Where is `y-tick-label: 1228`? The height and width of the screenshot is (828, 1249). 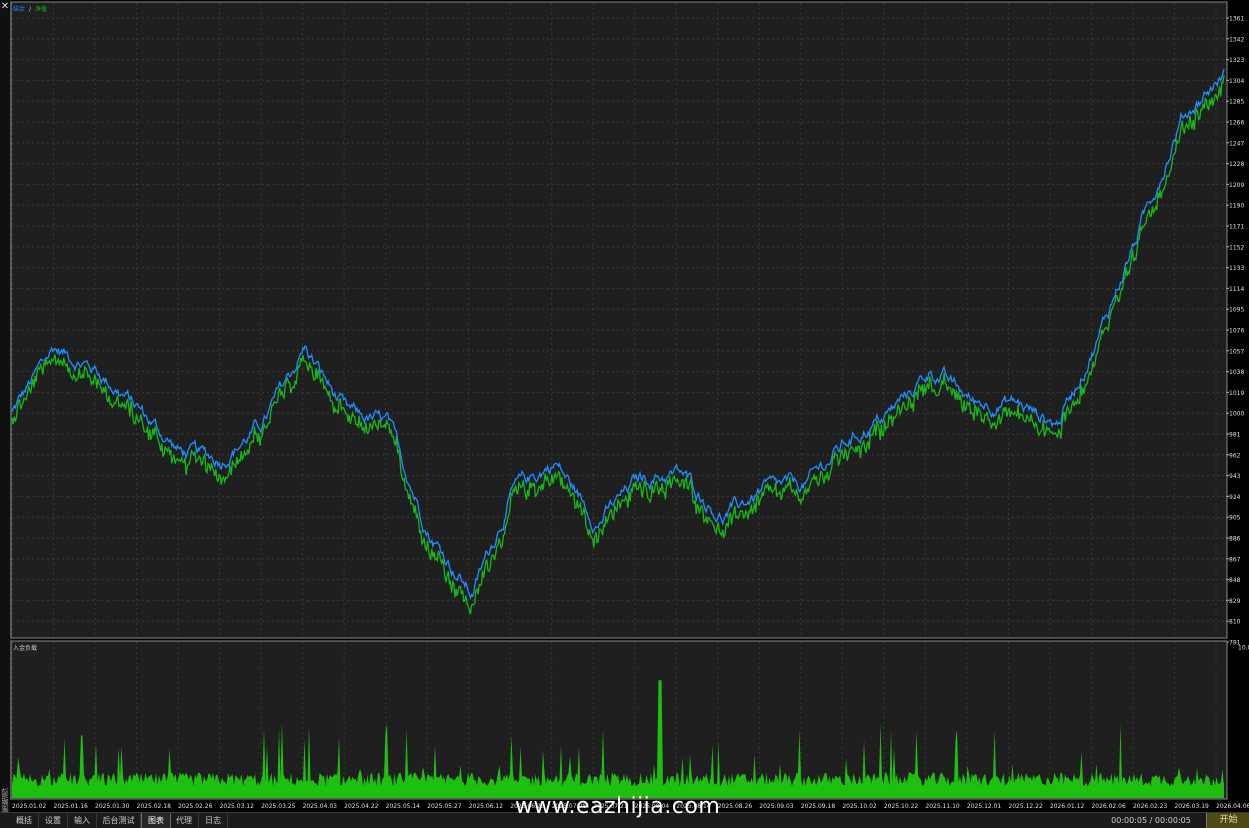
y-tick-label: 1228 is located at coordinates (1236, 164).